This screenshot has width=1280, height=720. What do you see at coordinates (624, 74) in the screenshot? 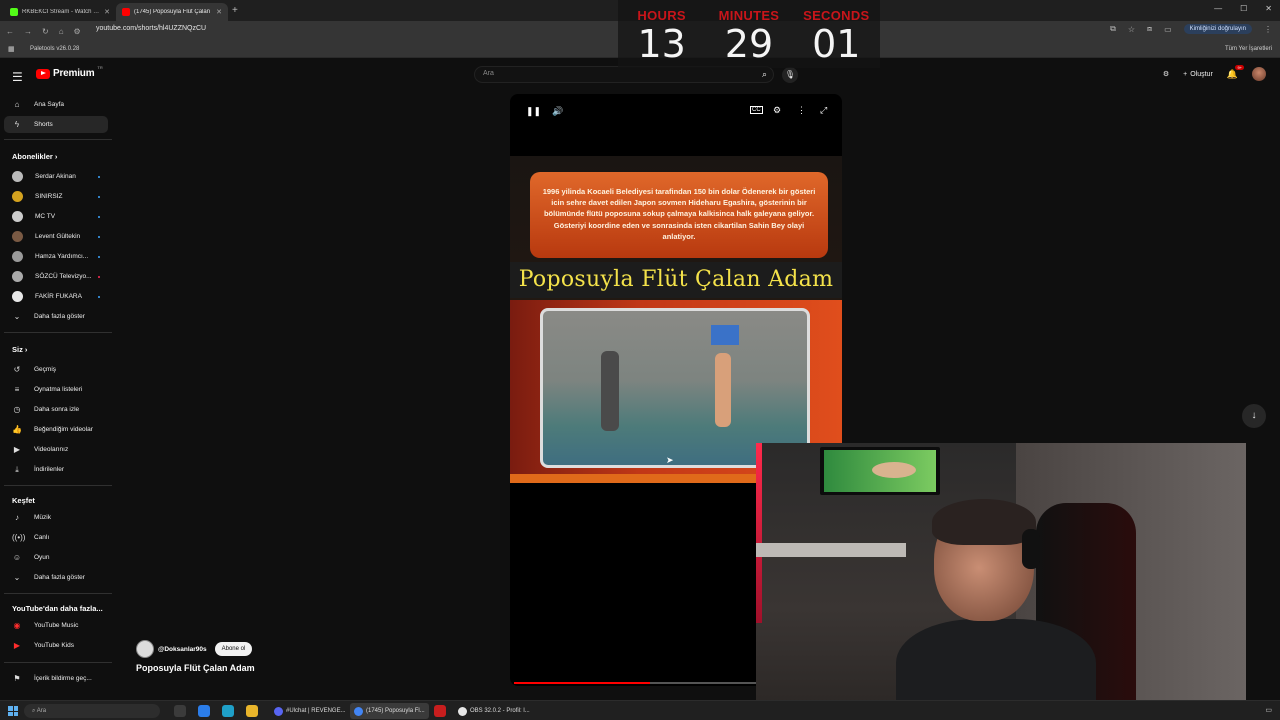
I see `search-input: Ara ⌕` at bounding box center [624, 74].